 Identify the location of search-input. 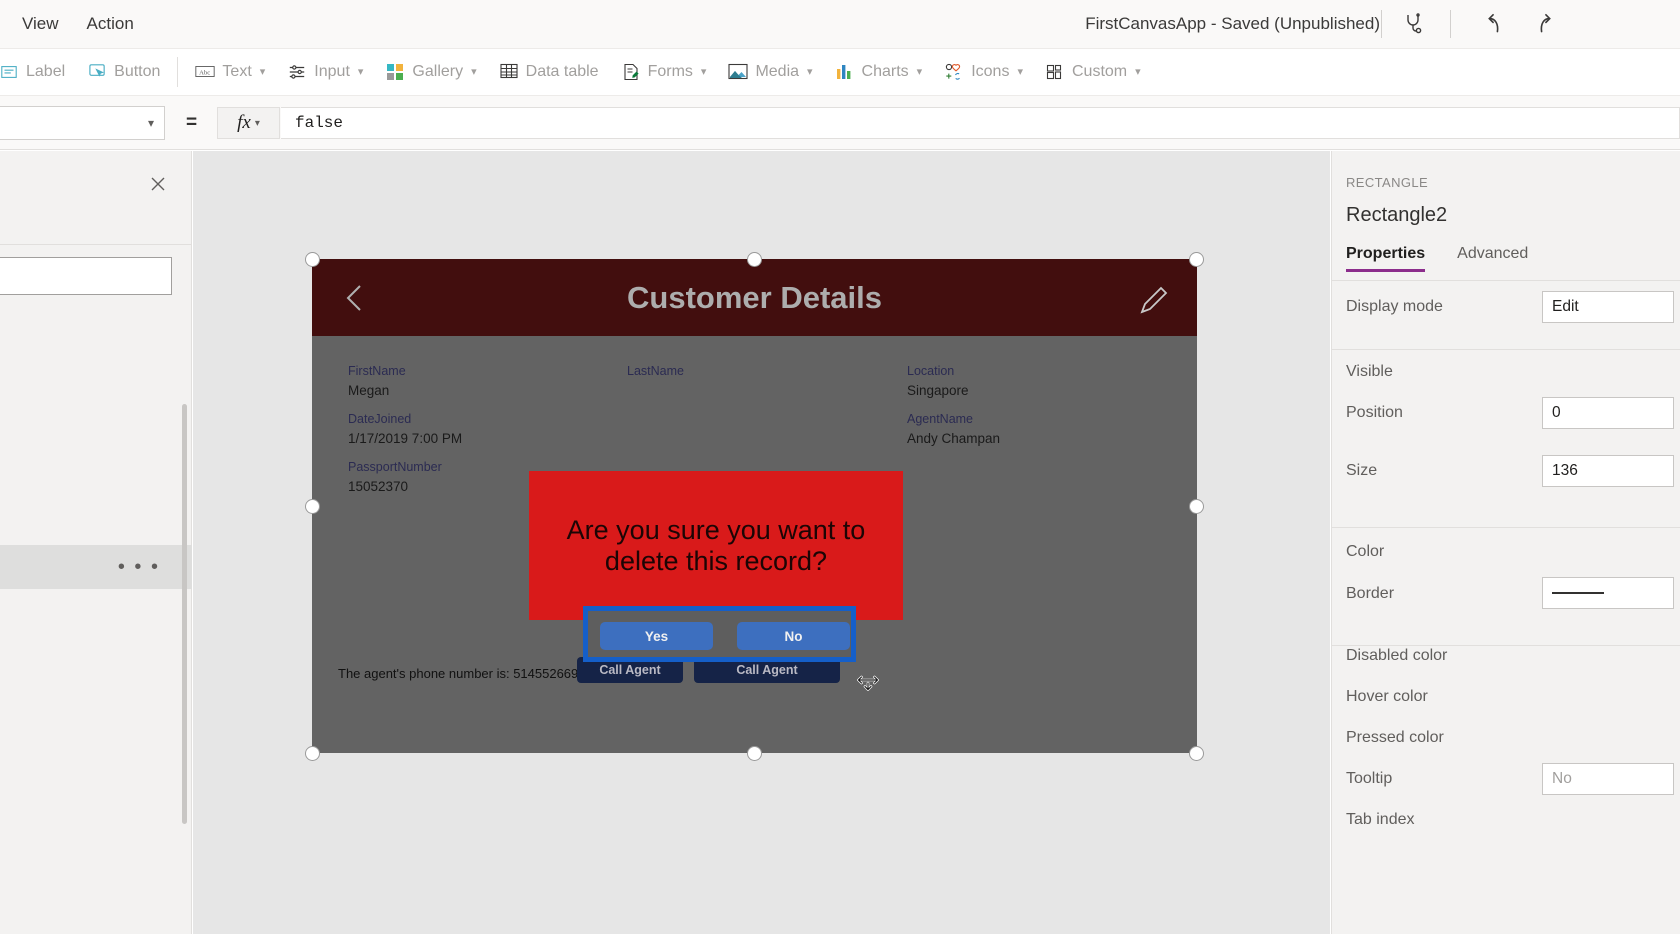
(86, 276).